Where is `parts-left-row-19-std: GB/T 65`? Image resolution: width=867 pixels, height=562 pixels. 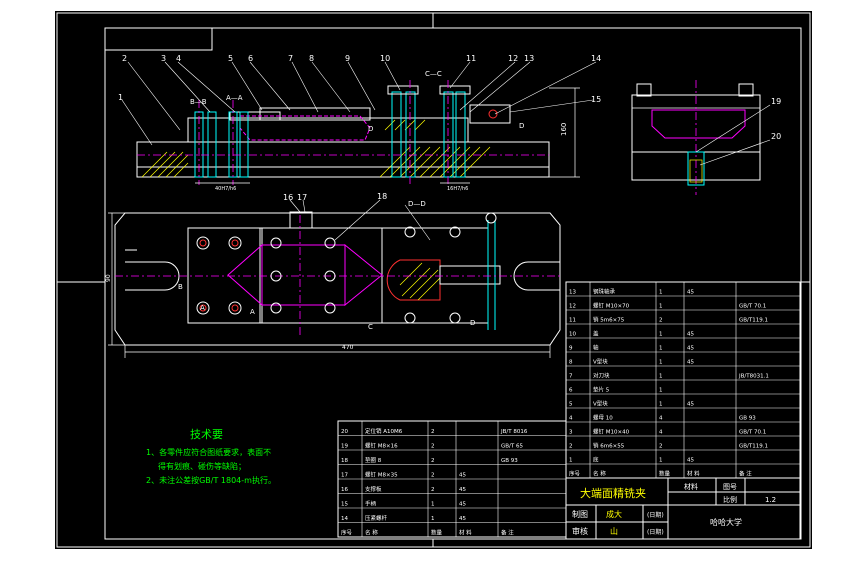
parts-left-row-19-std: GB/T 65 is located at coordinates (512, 447).